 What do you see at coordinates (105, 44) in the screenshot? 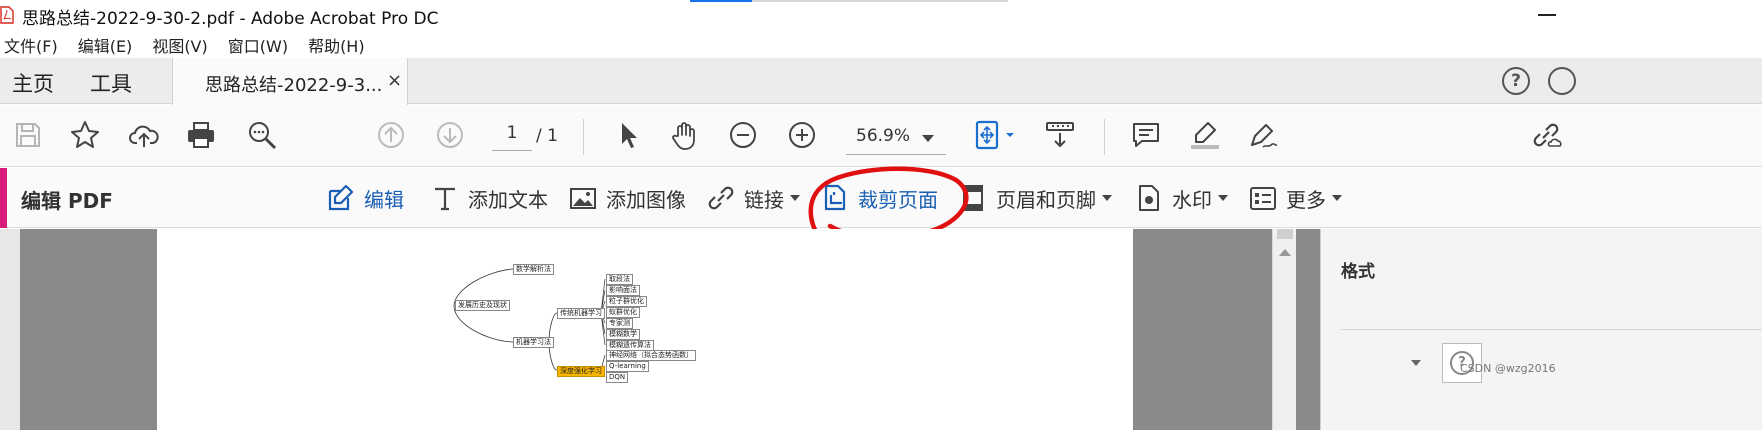
I see `menu-edit: 编辑(E)` at bounding box center [105, 44].